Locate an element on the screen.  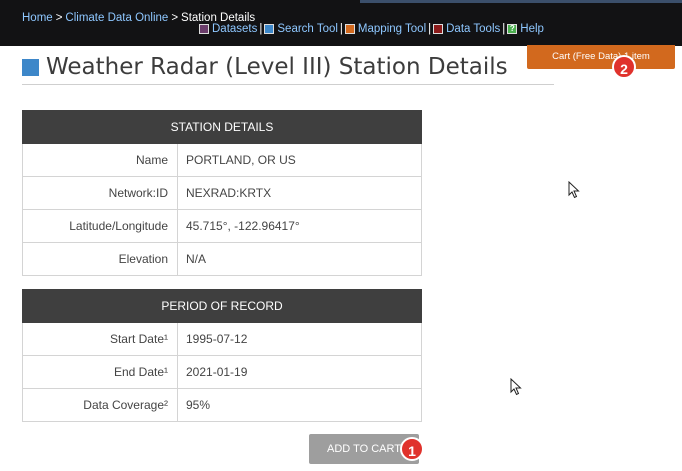
row-label: Elevation is located at coordinates (100, 259).